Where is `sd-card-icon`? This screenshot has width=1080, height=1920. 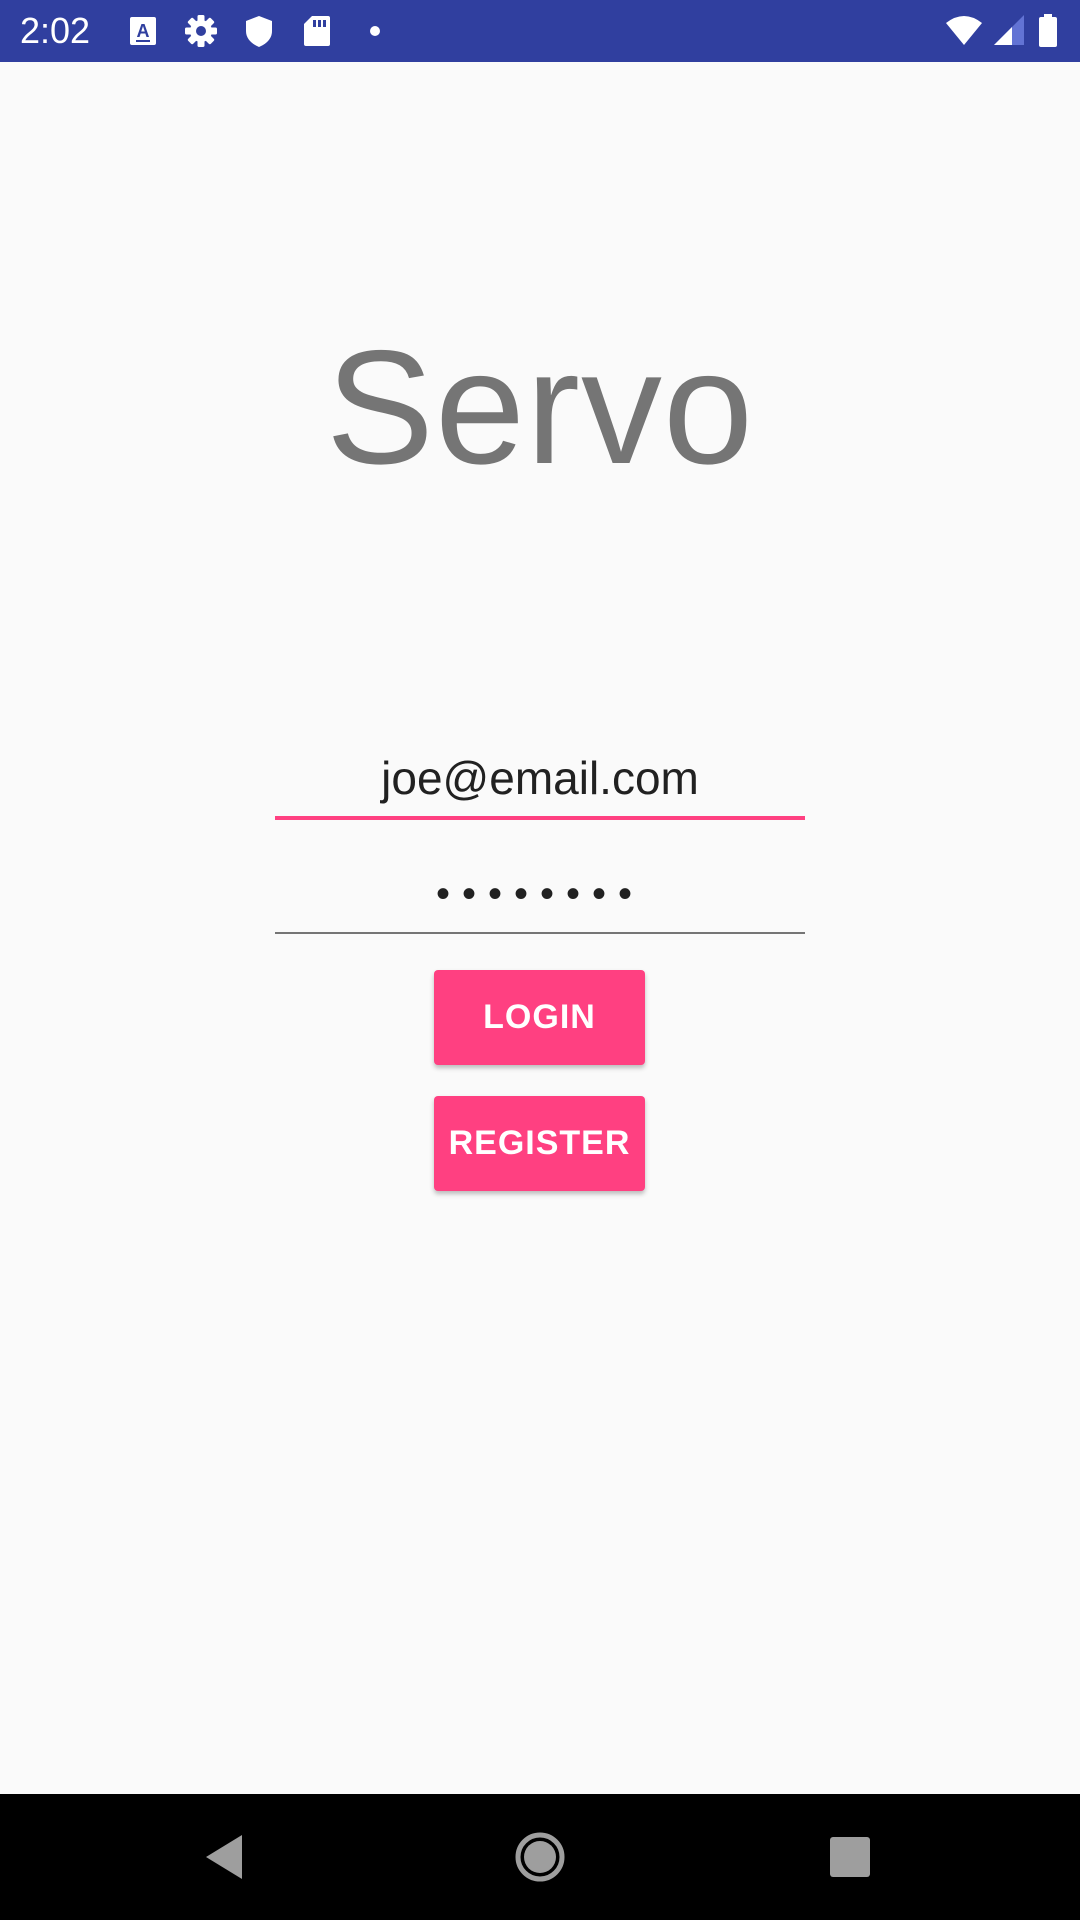
sd-card-icon is located at coordinates (317, 31).